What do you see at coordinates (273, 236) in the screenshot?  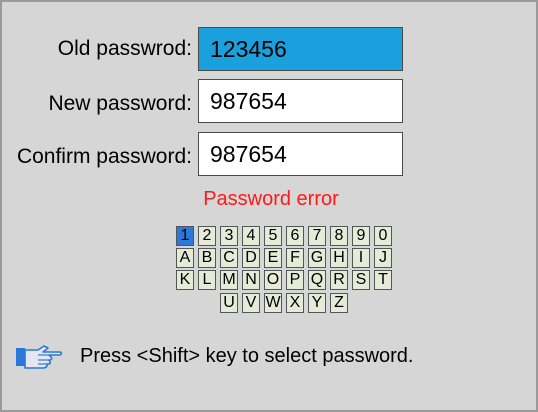 I see `key-5: 5` at bounding box center [273, 236].